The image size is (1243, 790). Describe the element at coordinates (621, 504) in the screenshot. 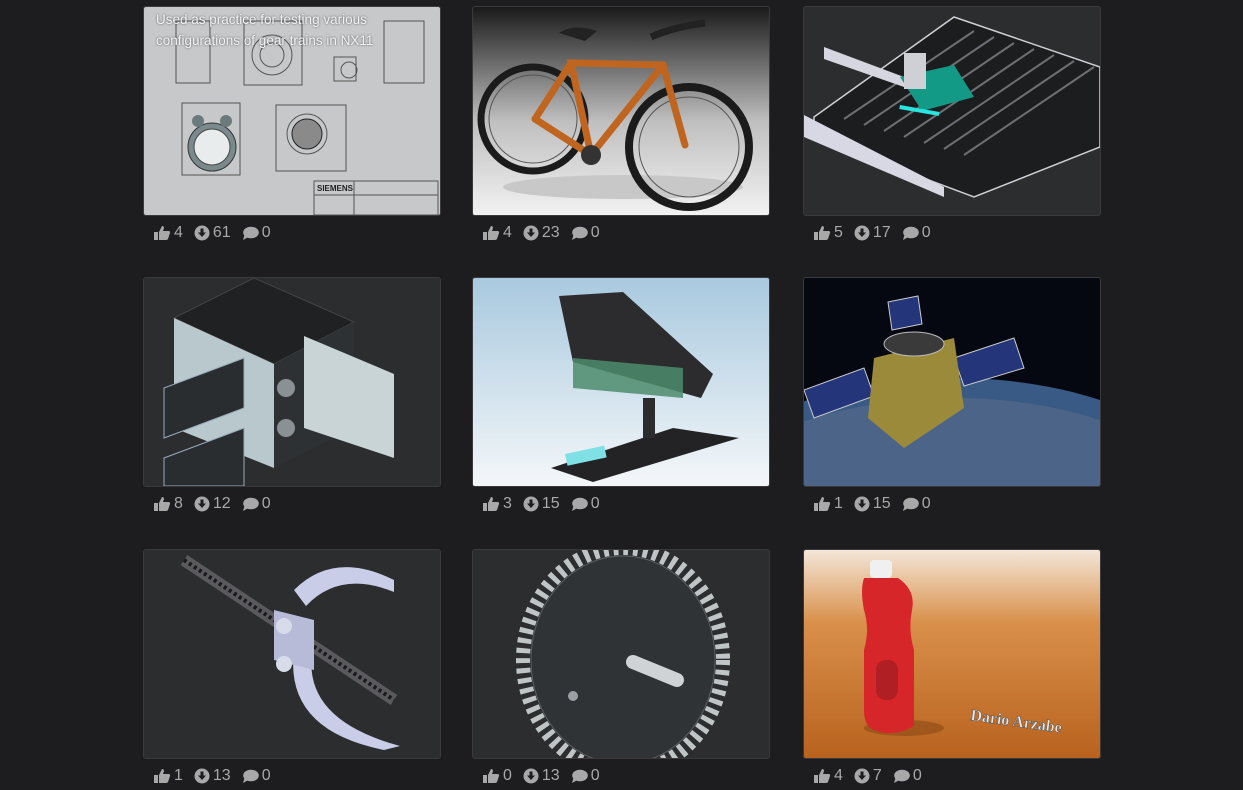

I see `model-stats: 3 15 0` at that location.